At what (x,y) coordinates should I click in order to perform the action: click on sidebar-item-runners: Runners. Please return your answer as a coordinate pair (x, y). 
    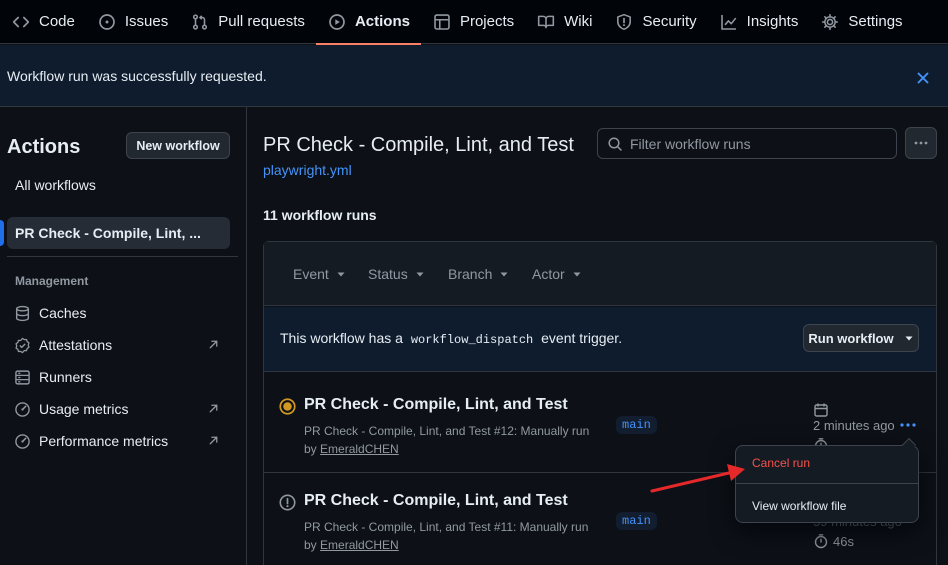
    Looking at the image, I should click on (119, 377).